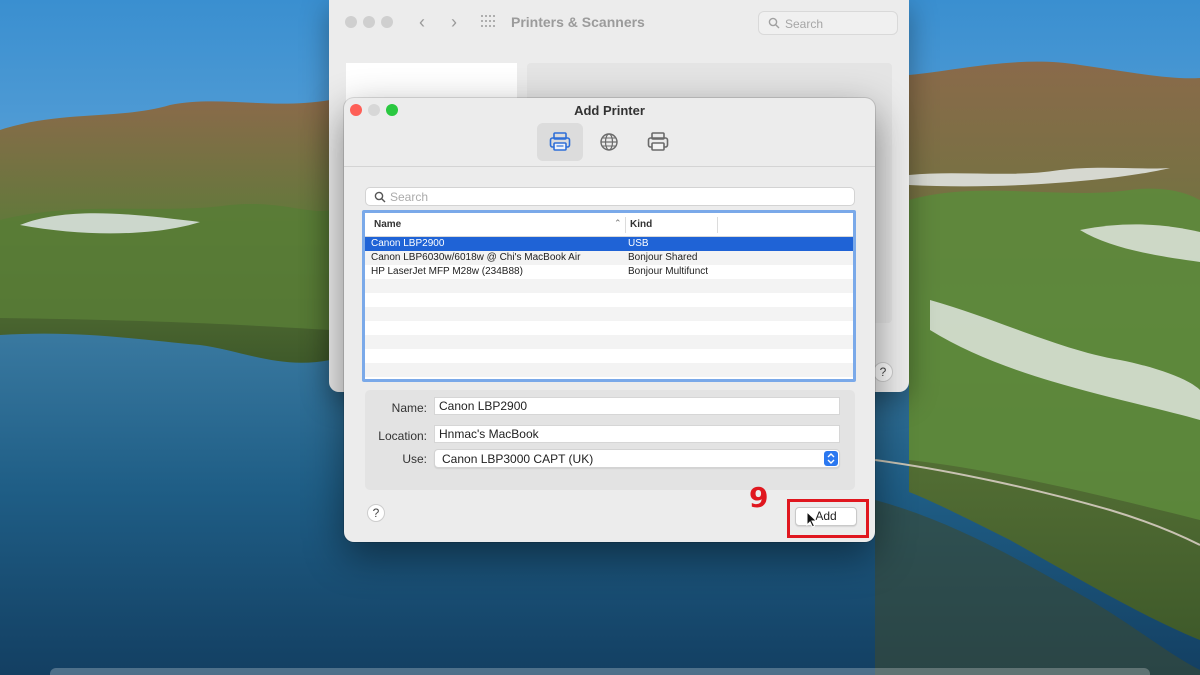  Describe the element at coordinates (609, 244) in the screenshot. I see `table-row: Canon LBP2900 USB` at that location.